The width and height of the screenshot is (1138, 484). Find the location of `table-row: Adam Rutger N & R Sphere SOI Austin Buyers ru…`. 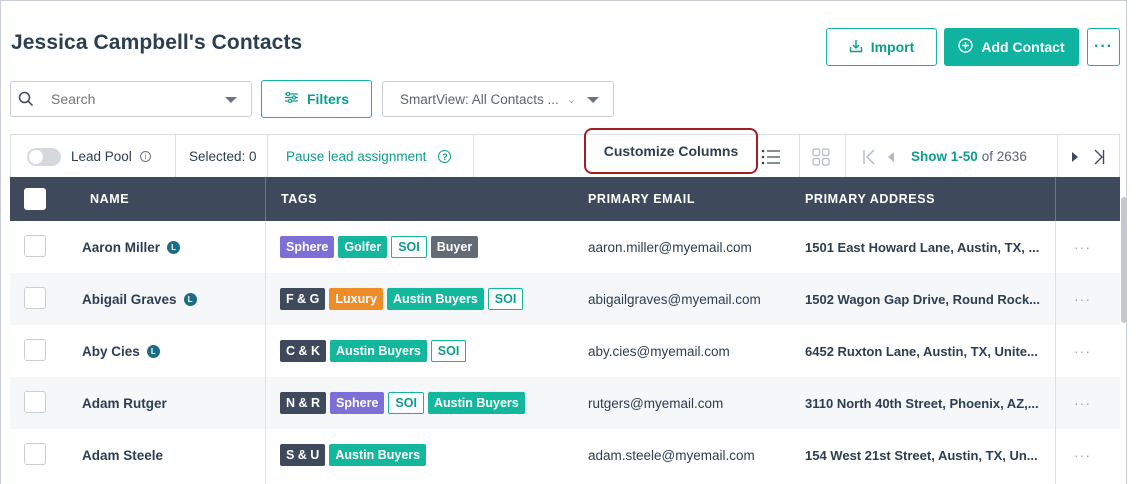

table-row: Adam Rutger N & R Sphere SOI Austin Buyers ru… is located at coordinates (565, 403).